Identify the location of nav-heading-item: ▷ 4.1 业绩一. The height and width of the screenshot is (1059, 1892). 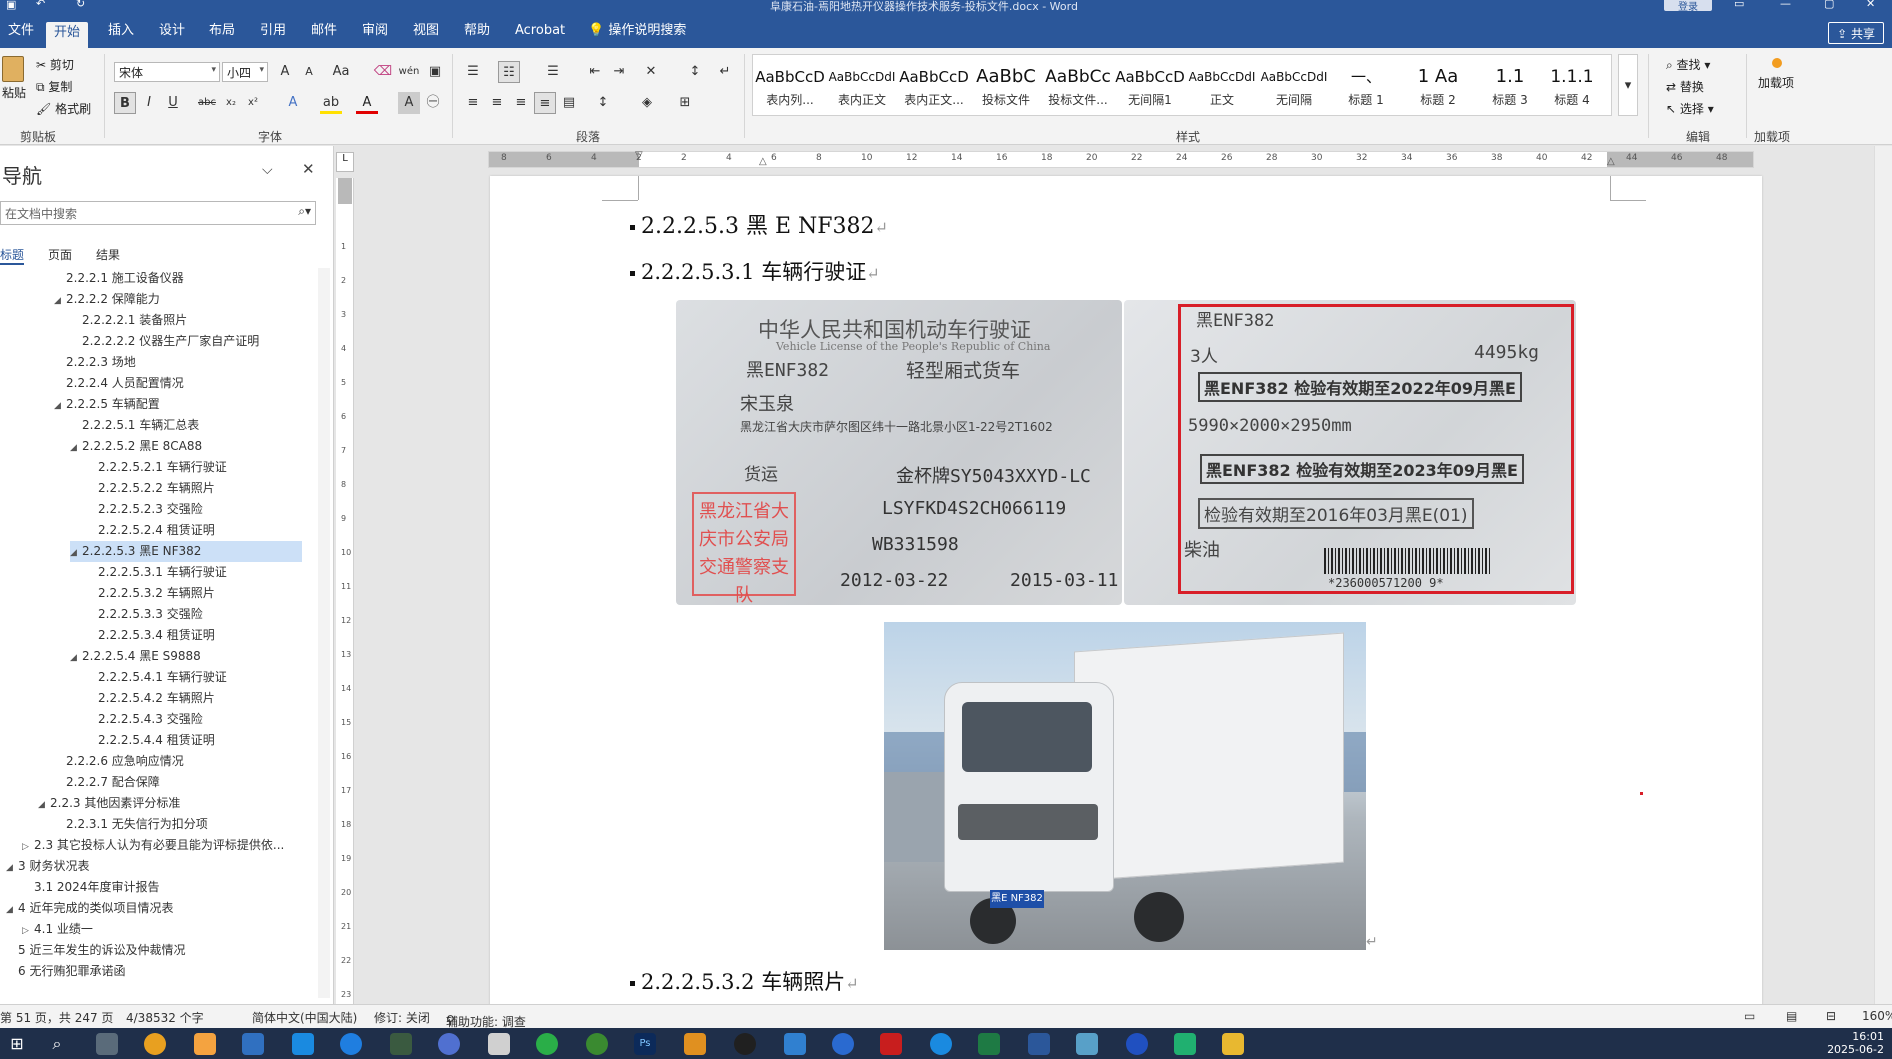
(57, 929).